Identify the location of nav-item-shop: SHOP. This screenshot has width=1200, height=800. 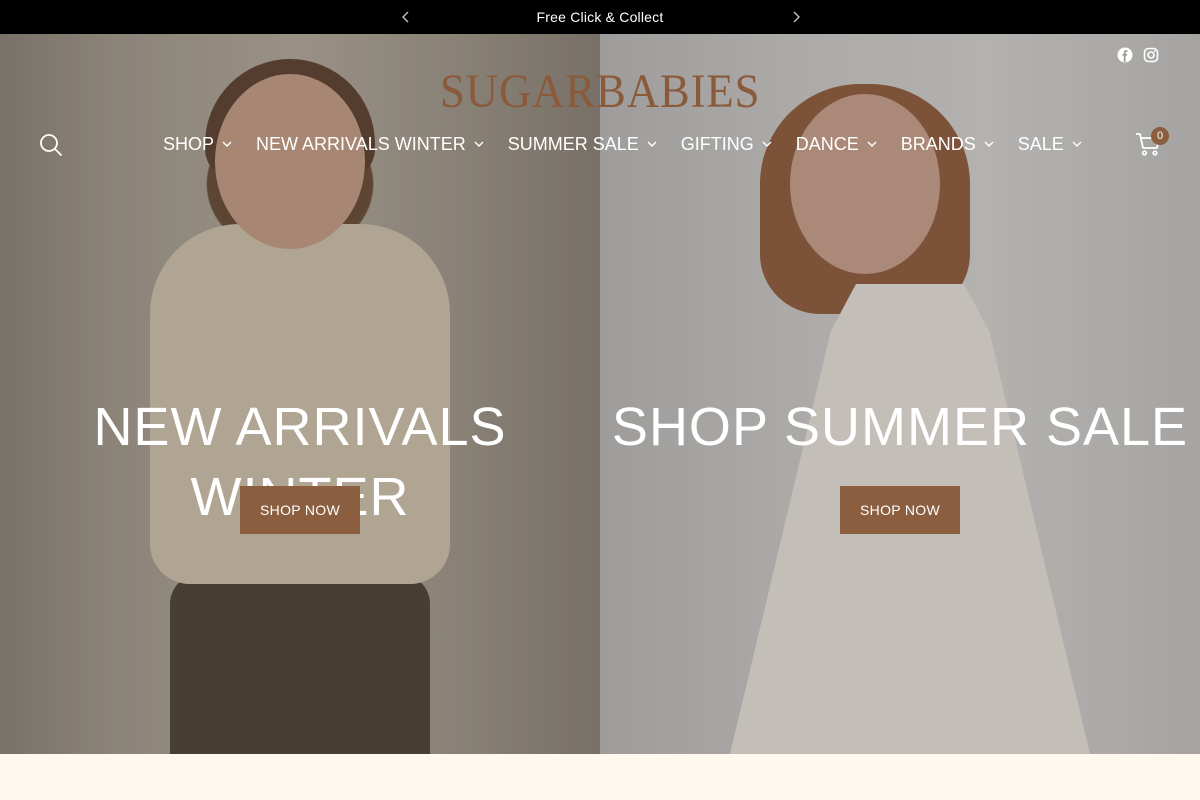
(197, 144).